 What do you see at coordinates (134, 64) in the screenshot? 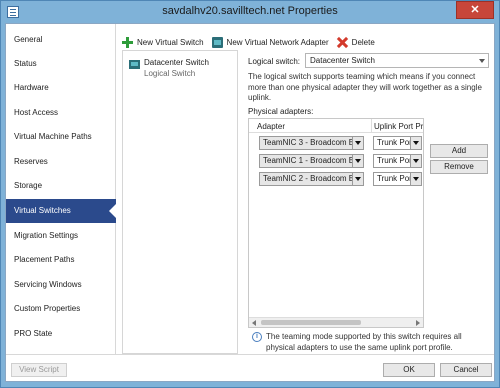
I see `logical-switch-icon` at bounding box center [134, 64].